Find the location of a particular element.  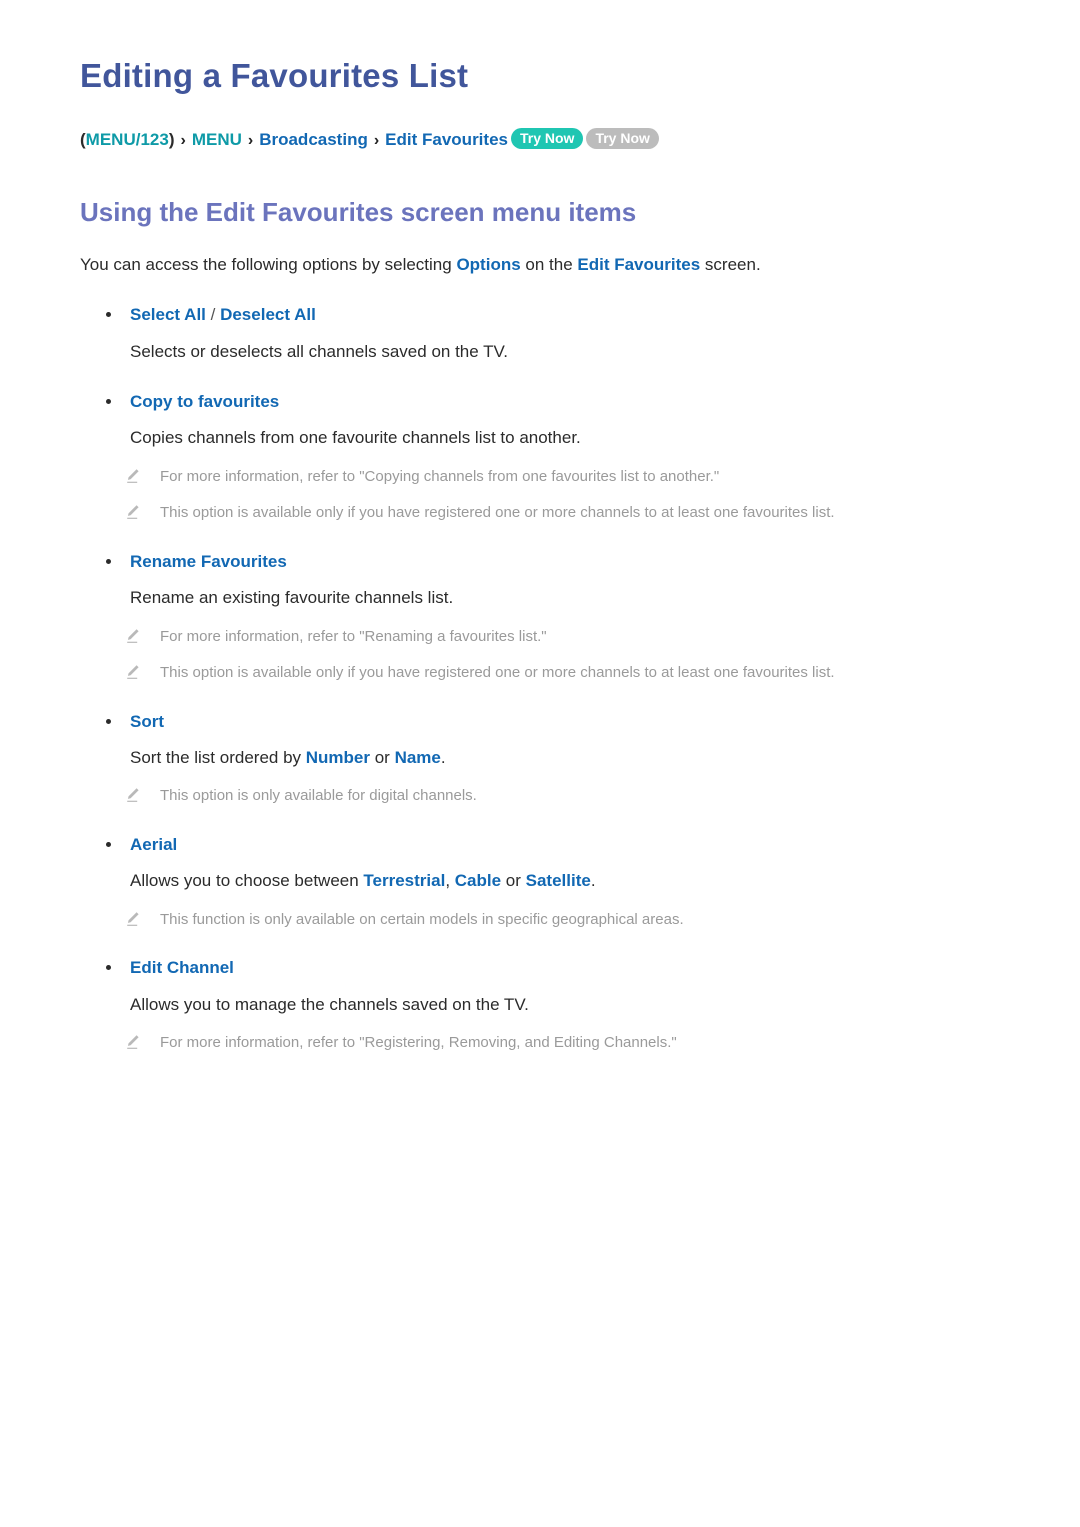

option-label-edit-channel: Edit Channel is located at coordinates (182, 968).